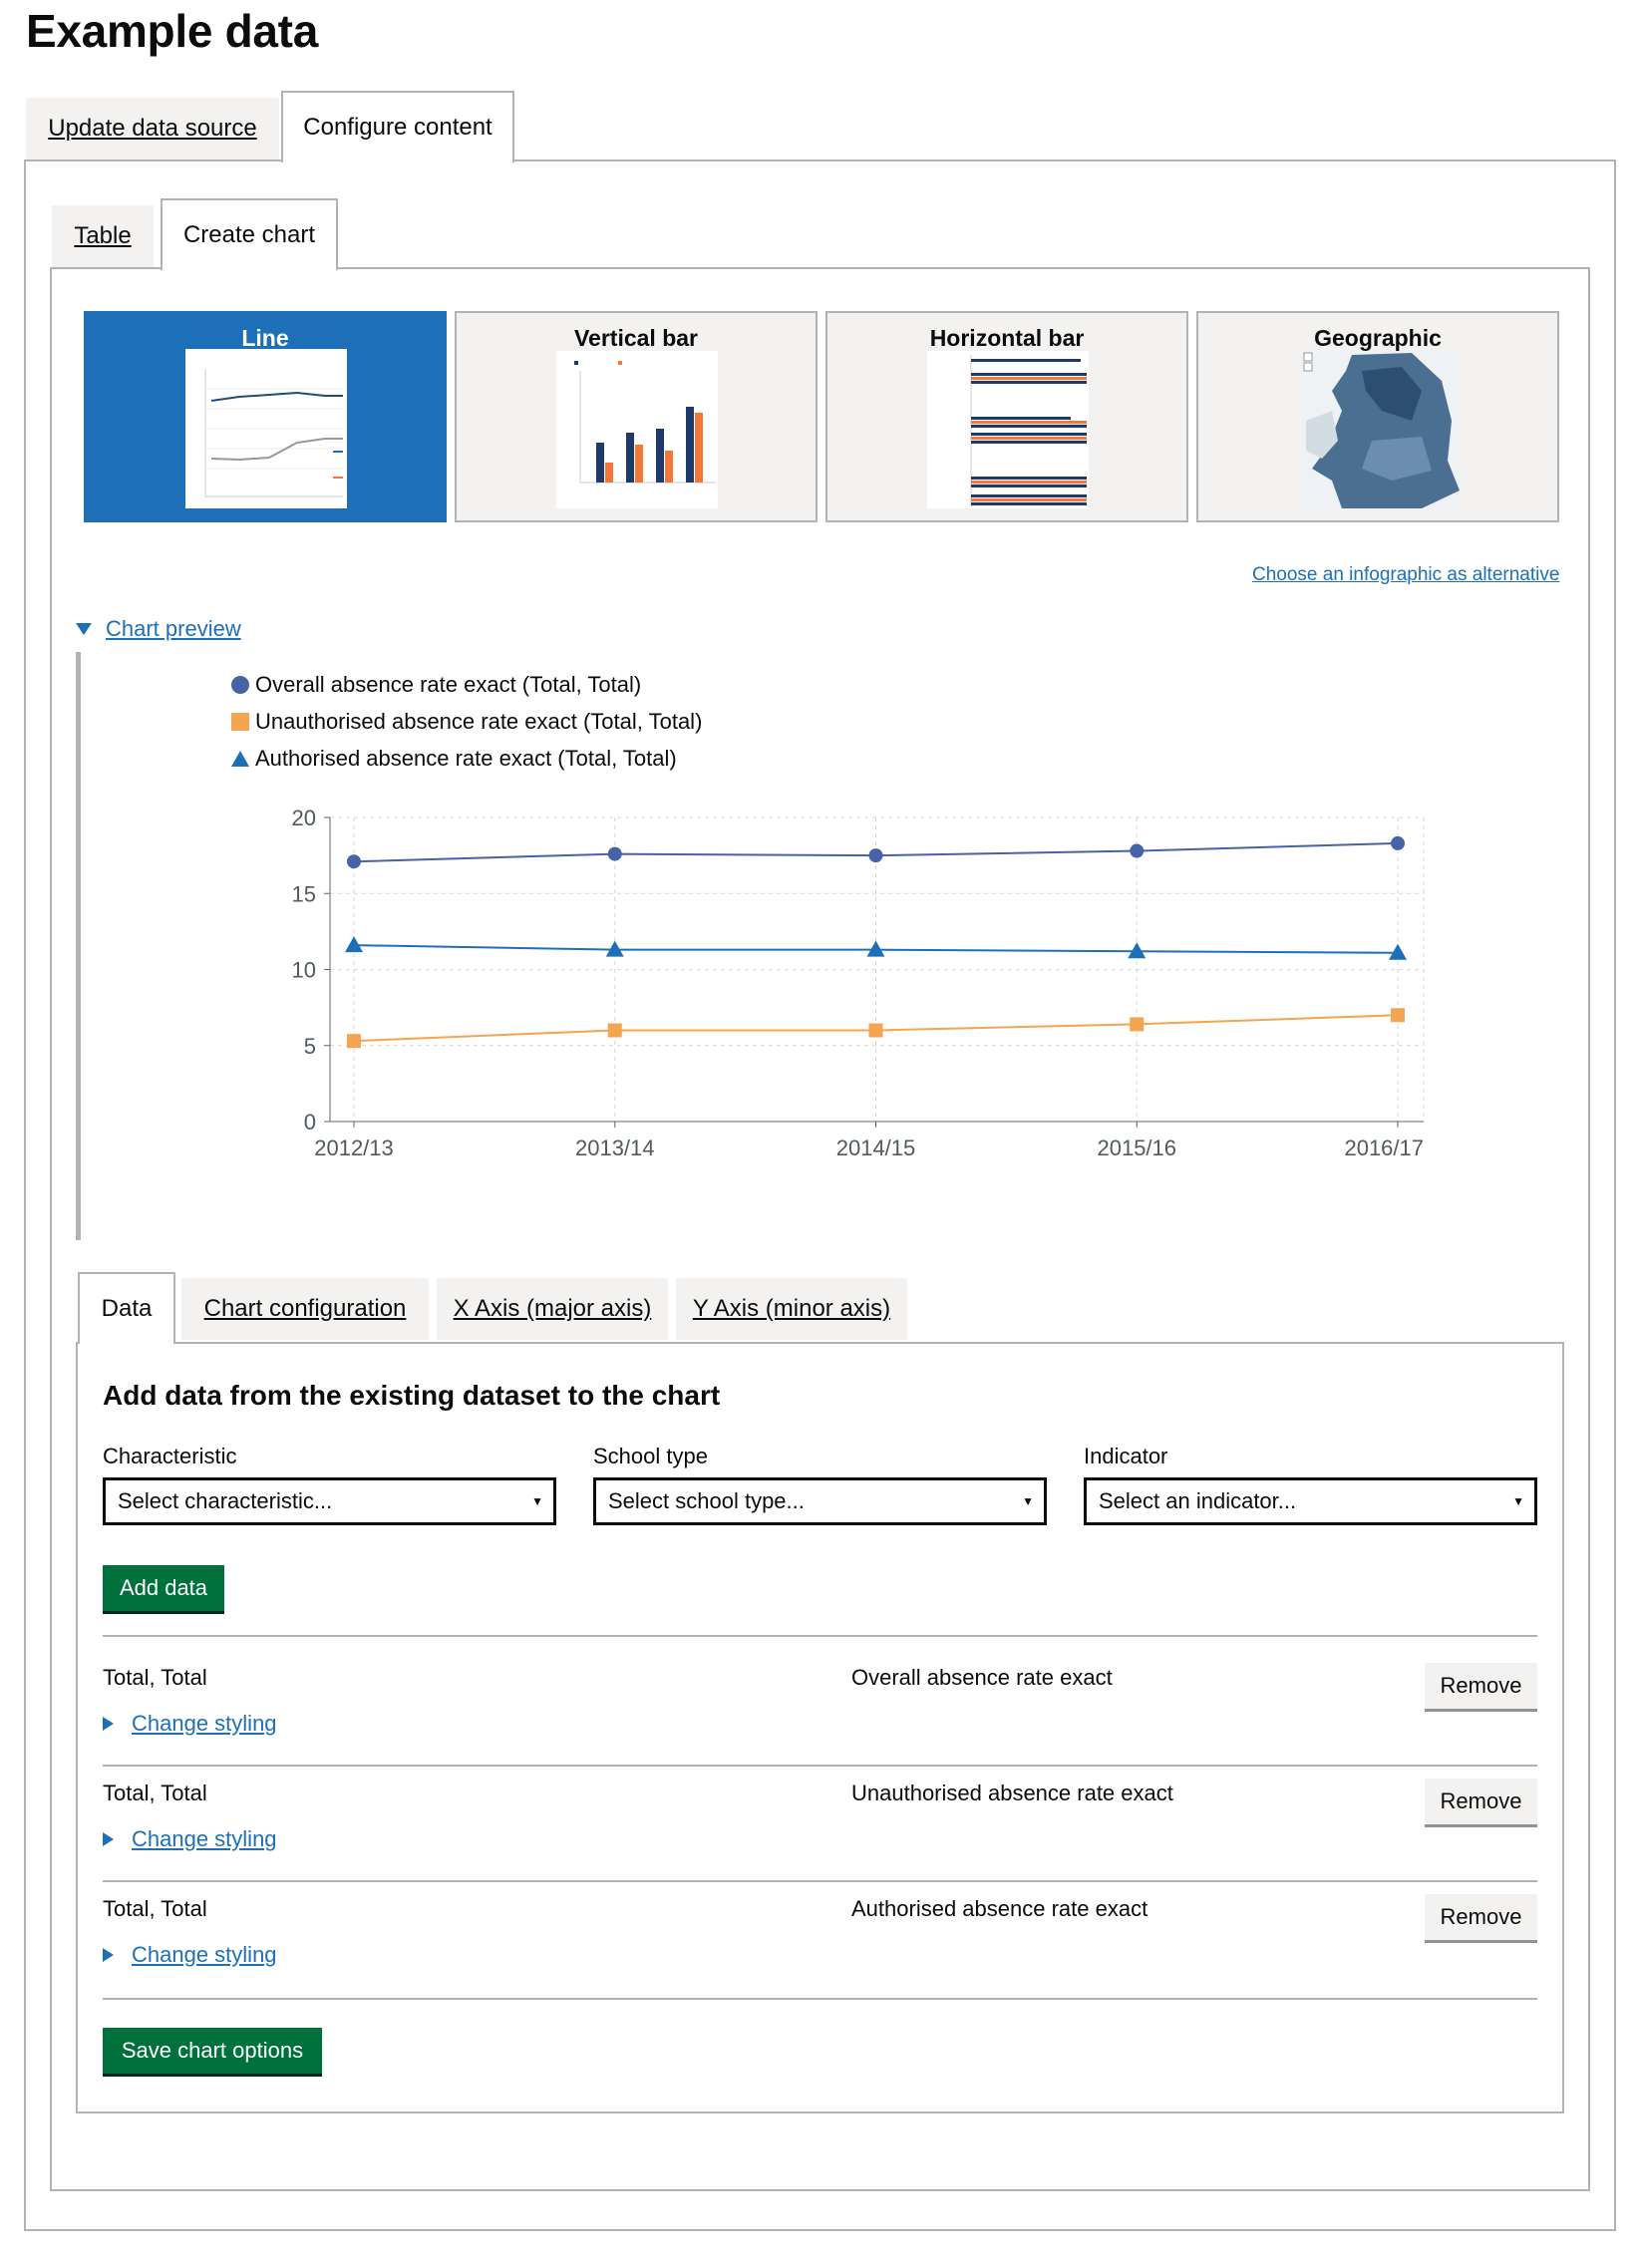 This screenshot has width=1640, height=2268. I want to click on y-tick-label: 5, so click(310, 1046).